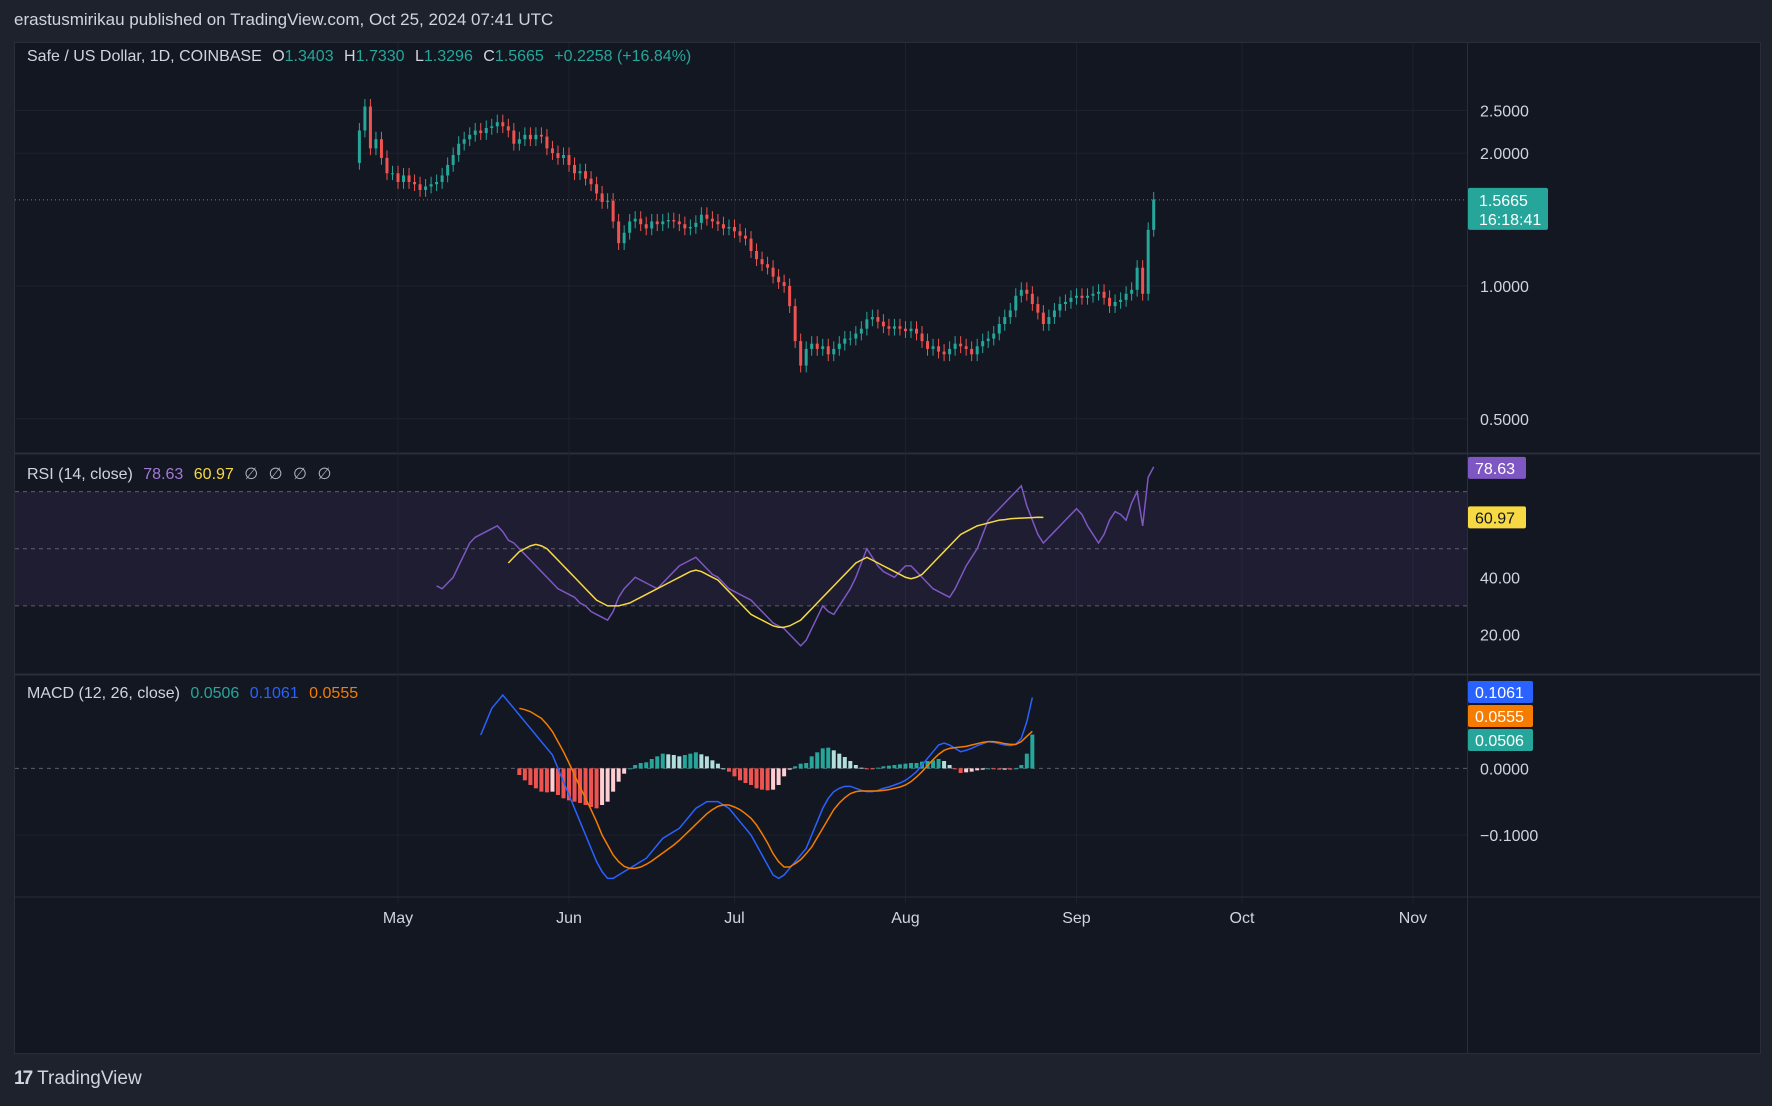 This screenshot has width=1772, height=1106. What do you see at coordinates (251, 474) in the screenshot?
I see `rsi-null-1: ∅` at bounding box center [251, 474].